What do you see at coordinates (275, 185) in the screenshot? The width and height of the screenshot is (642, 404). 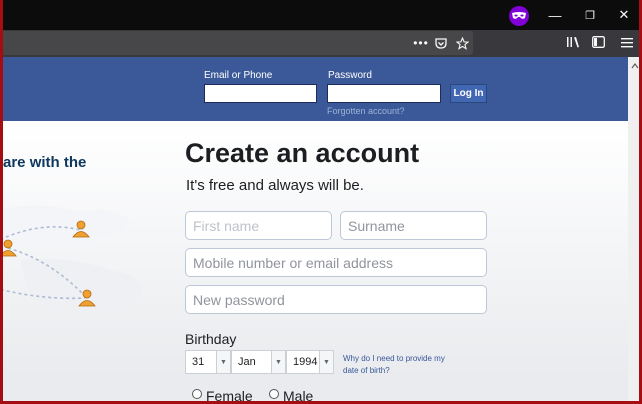 I see `page-subtitle: It's free and always will be.` at bounding box center [275, 185].